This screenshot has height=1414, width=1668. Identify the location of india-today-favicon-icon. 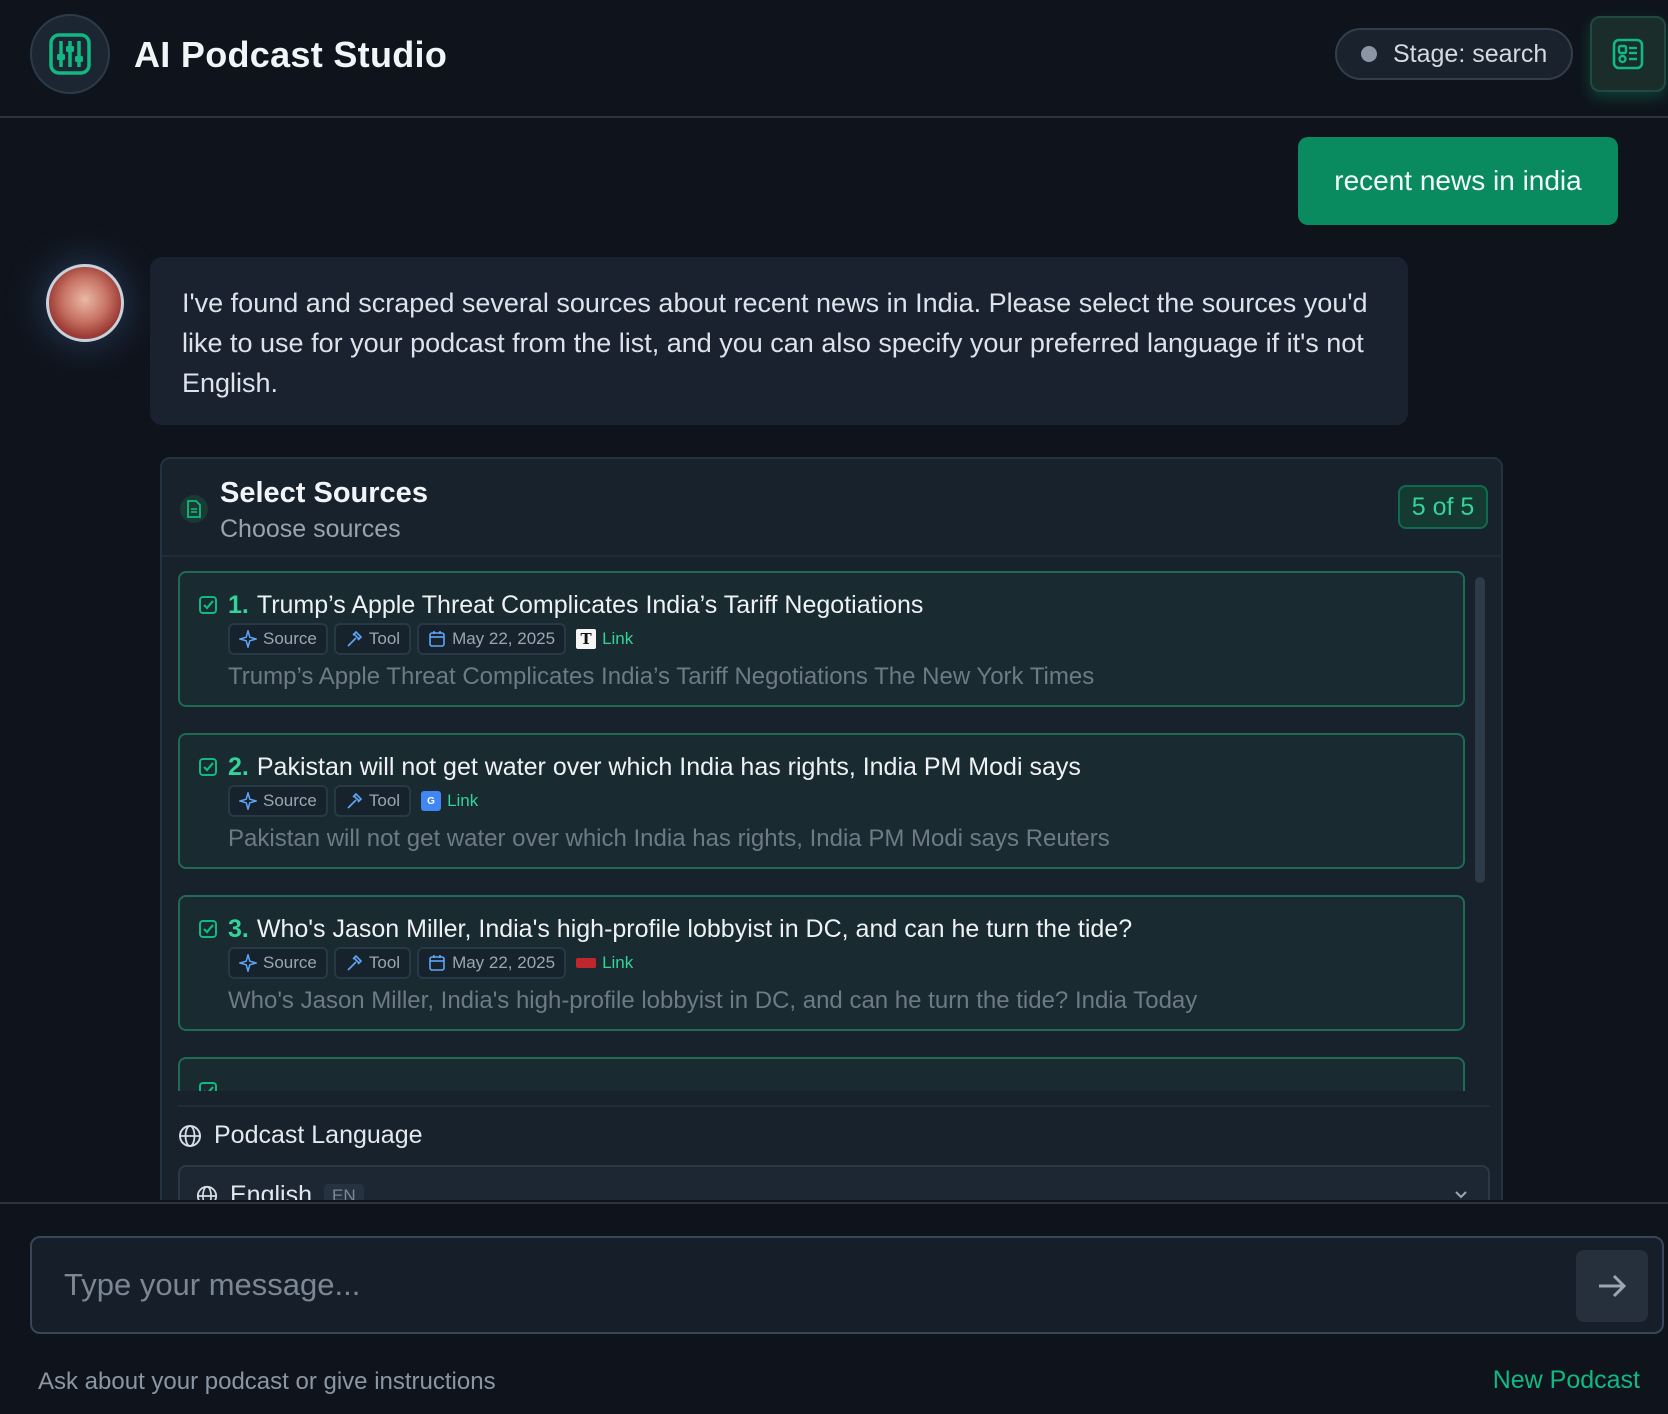
(586, 963).